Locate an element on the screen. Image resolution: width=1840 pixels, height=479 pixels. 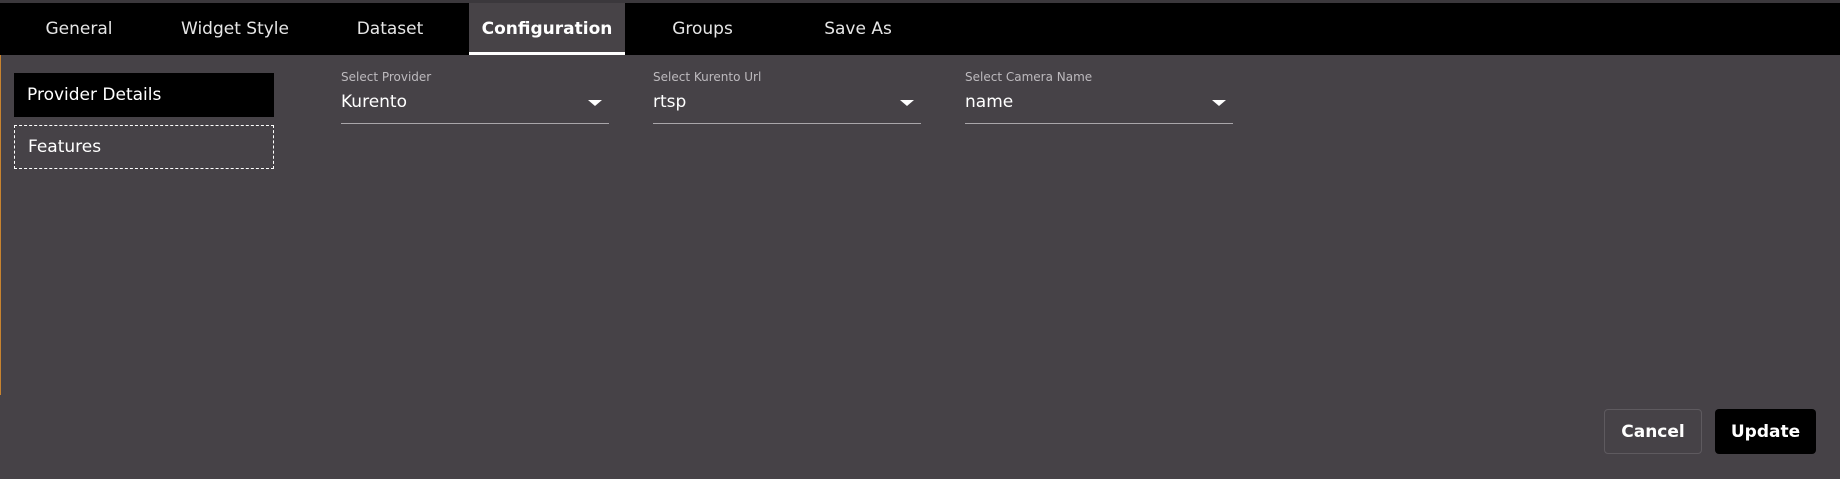
sidebar-item-provider-details: Provider Details is located at coordinates (144, 95).